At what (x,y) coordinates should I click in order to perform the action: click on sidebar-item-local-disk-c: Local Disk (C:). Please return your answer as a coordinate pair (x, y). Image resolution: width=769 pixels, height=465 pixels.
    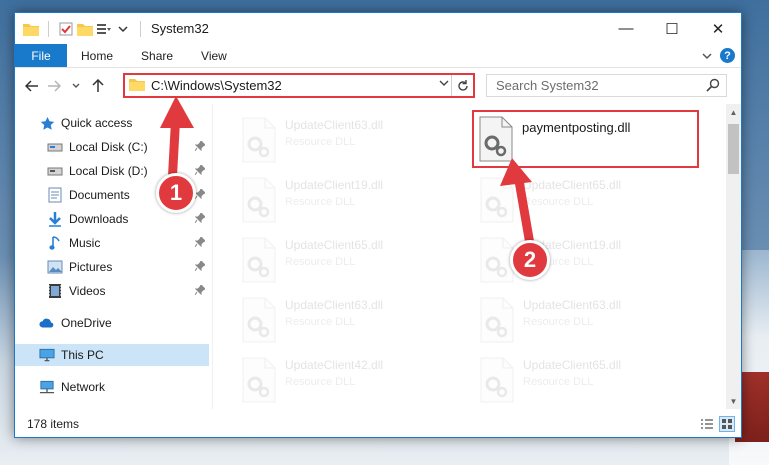
    Looking at the image, I should click on (111, 147).